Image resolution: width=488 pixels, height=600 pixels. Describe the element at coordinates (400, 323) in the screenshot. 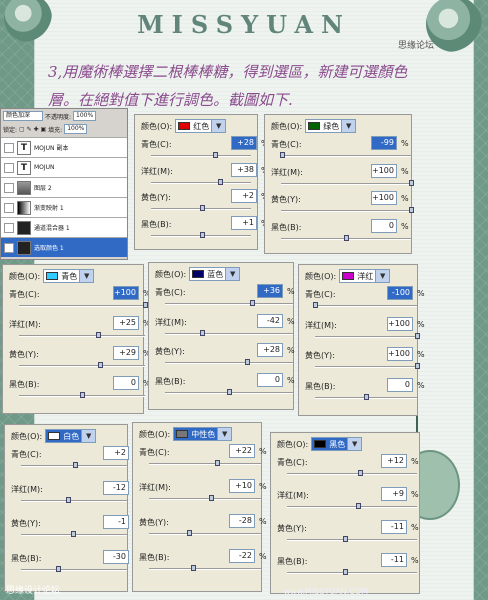

I see `magenta-value-input: +100` at that location.